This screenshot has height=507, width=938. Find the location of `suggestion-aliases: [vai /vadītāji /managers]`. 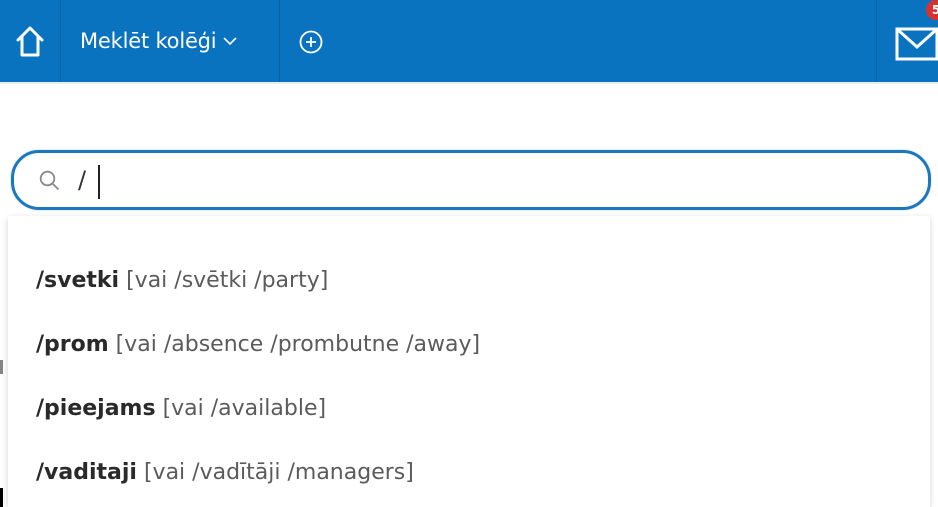

suggestion-aliases: [vai /vadītāji /managers] is located at coordinates (278, 472).